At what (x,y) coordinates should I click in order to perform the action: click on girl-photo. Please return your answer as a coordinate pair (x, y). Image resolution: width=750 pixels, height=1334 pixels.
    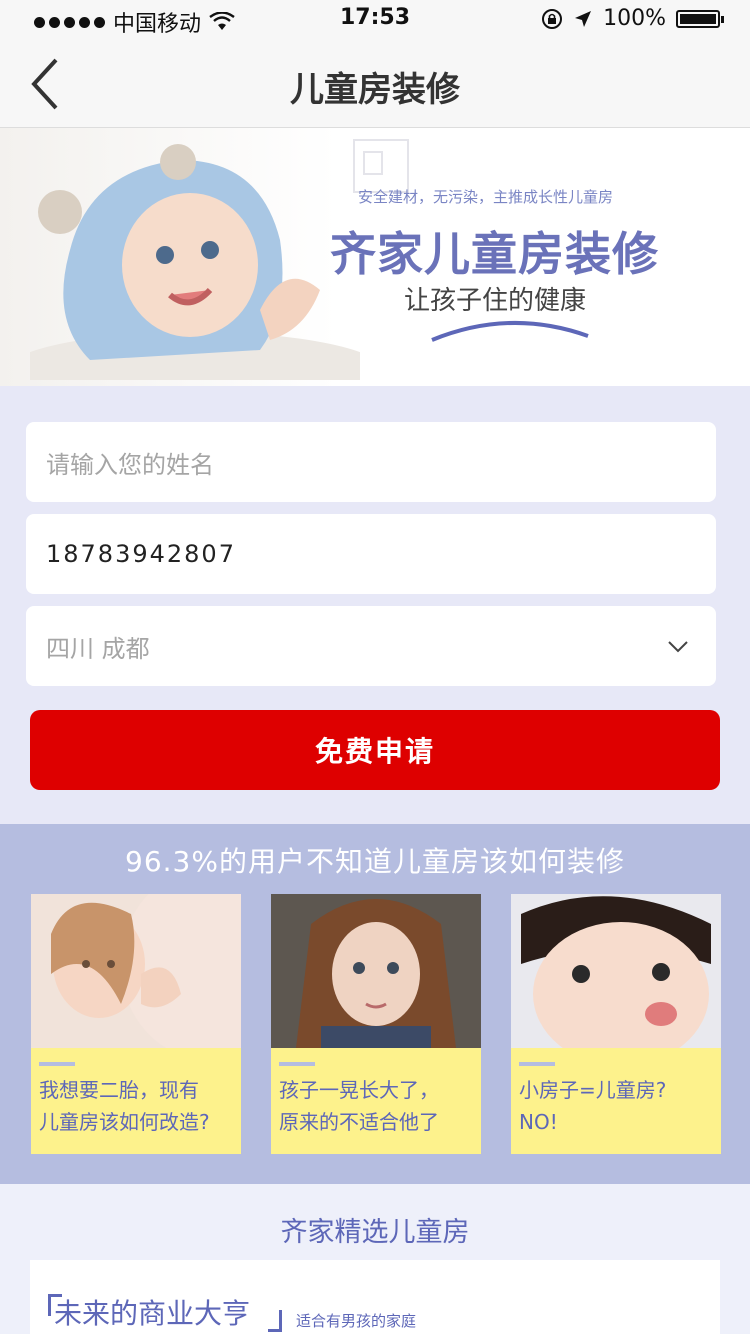
    Looking at the image, I should click on (376, 971).